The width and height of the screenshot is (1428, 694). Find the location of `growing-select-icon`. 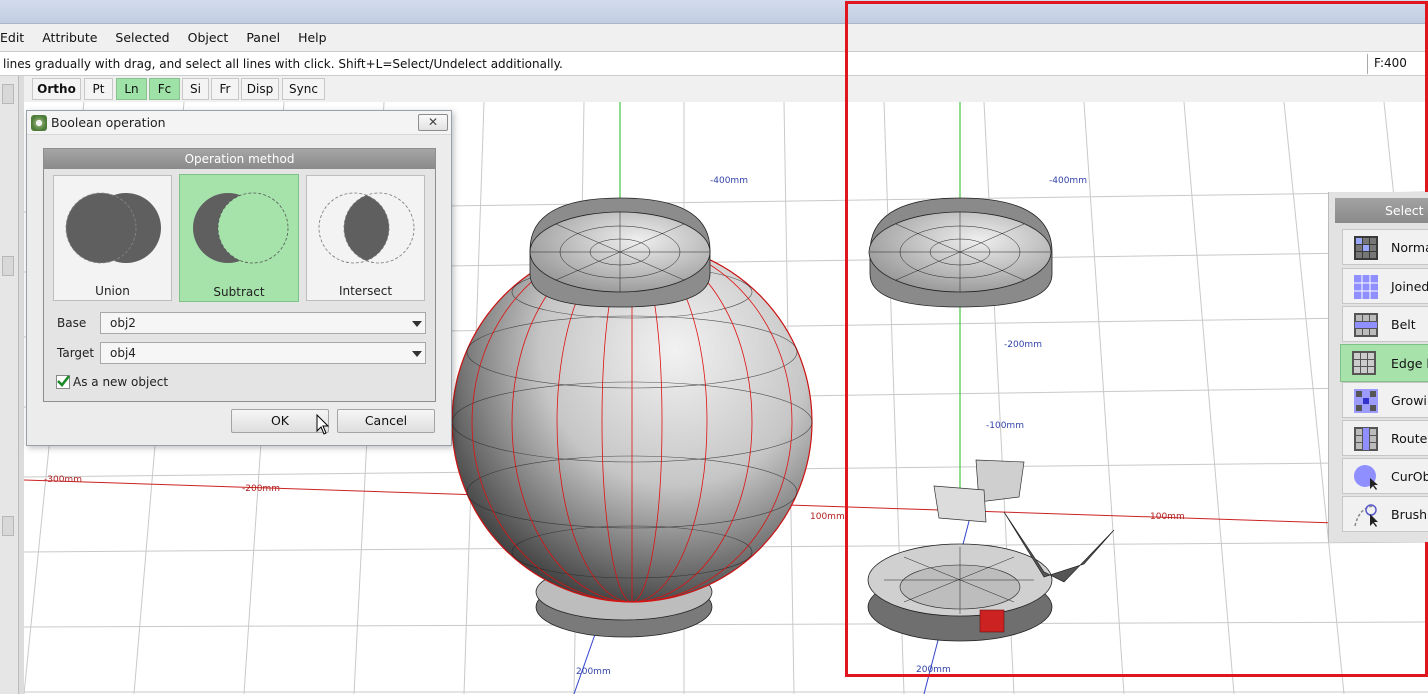

growing-select-icon is located at coordinates (1366, 401).